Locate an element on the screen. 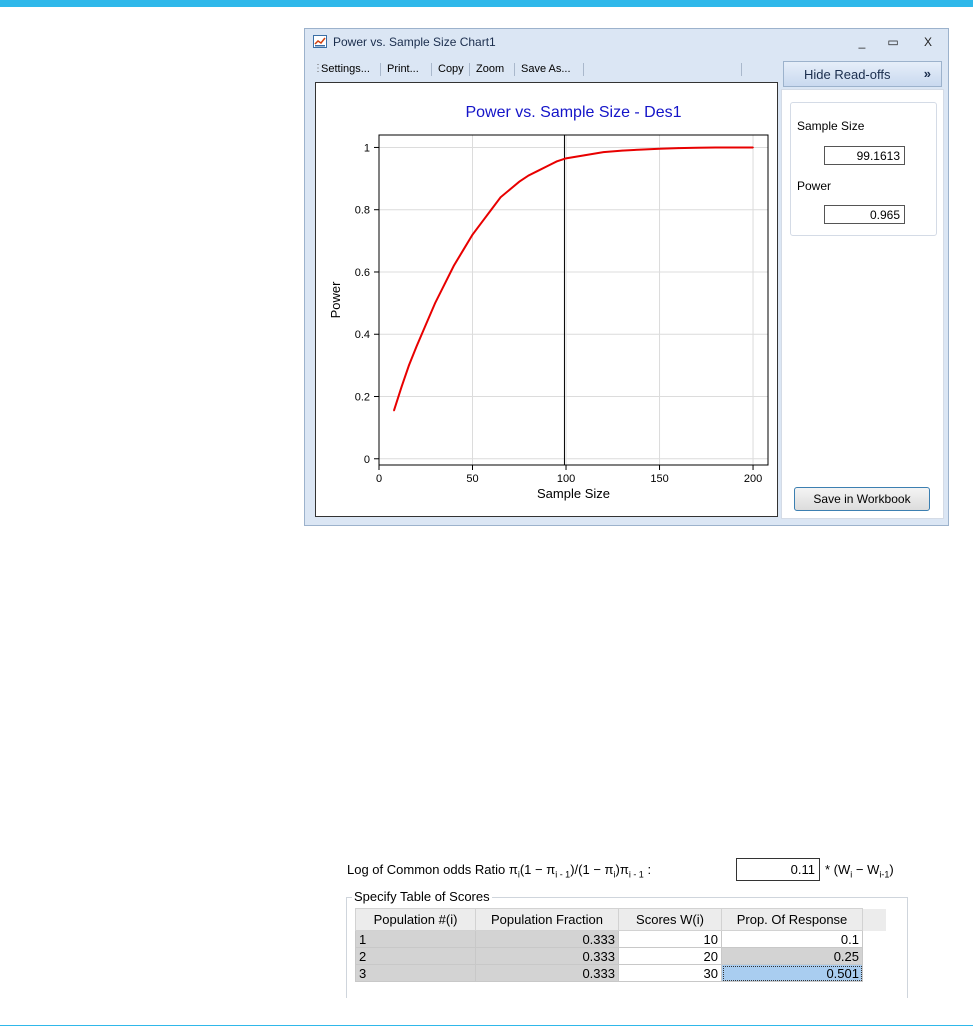 The height and width of the screenshot is (1028, 973). suffix-mid: − W is located at coordinates (866, 869).